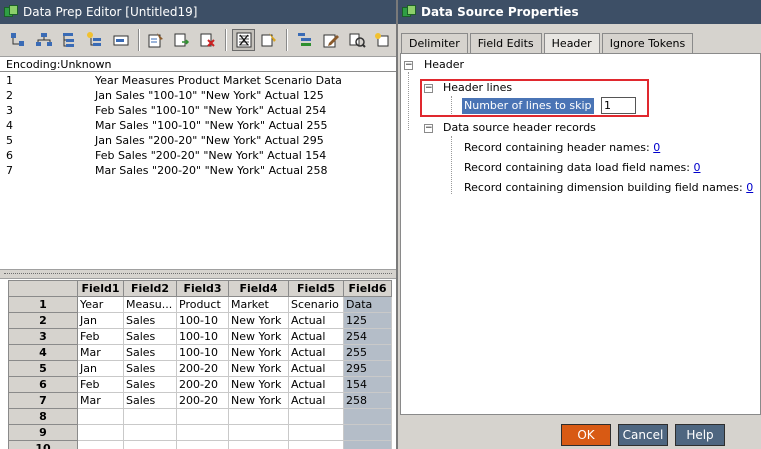  Describe the element at coordinates (586, 435) in the screenshot. I see `ok-button: OK` at that location.